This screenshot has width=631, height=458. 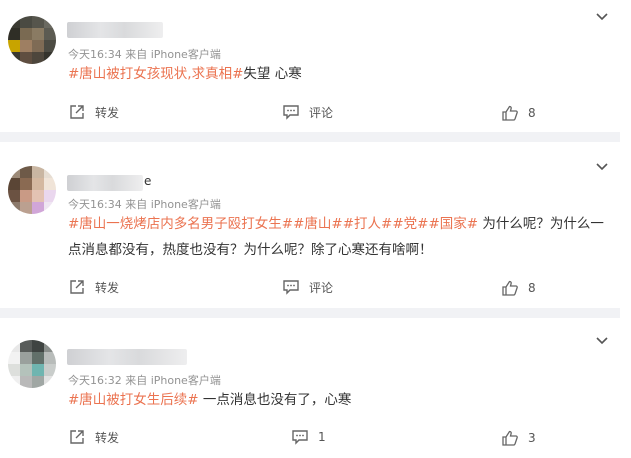 I want to click on comment-text: #唐山被打女生后续# 一点消息也没有了，心寒, so click(x=338, y=400).